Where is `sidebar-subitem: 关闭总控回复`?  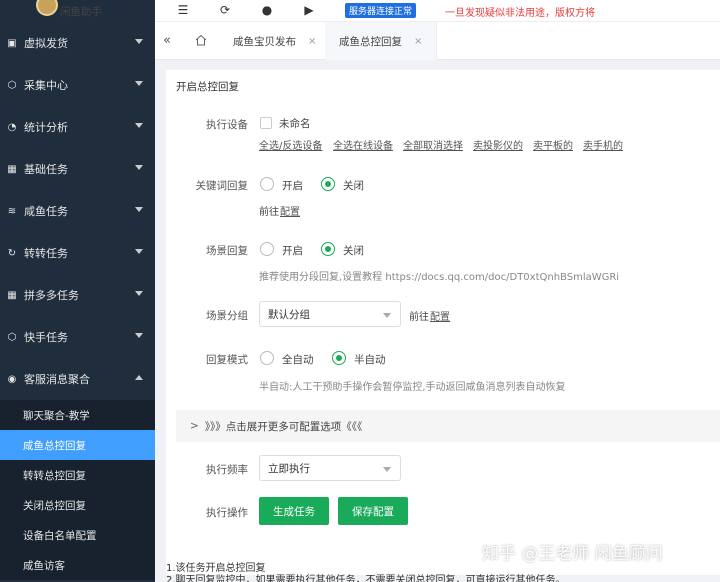
sidebar-subitem: 关闭总控回复 is located at coordinates (77, 505).